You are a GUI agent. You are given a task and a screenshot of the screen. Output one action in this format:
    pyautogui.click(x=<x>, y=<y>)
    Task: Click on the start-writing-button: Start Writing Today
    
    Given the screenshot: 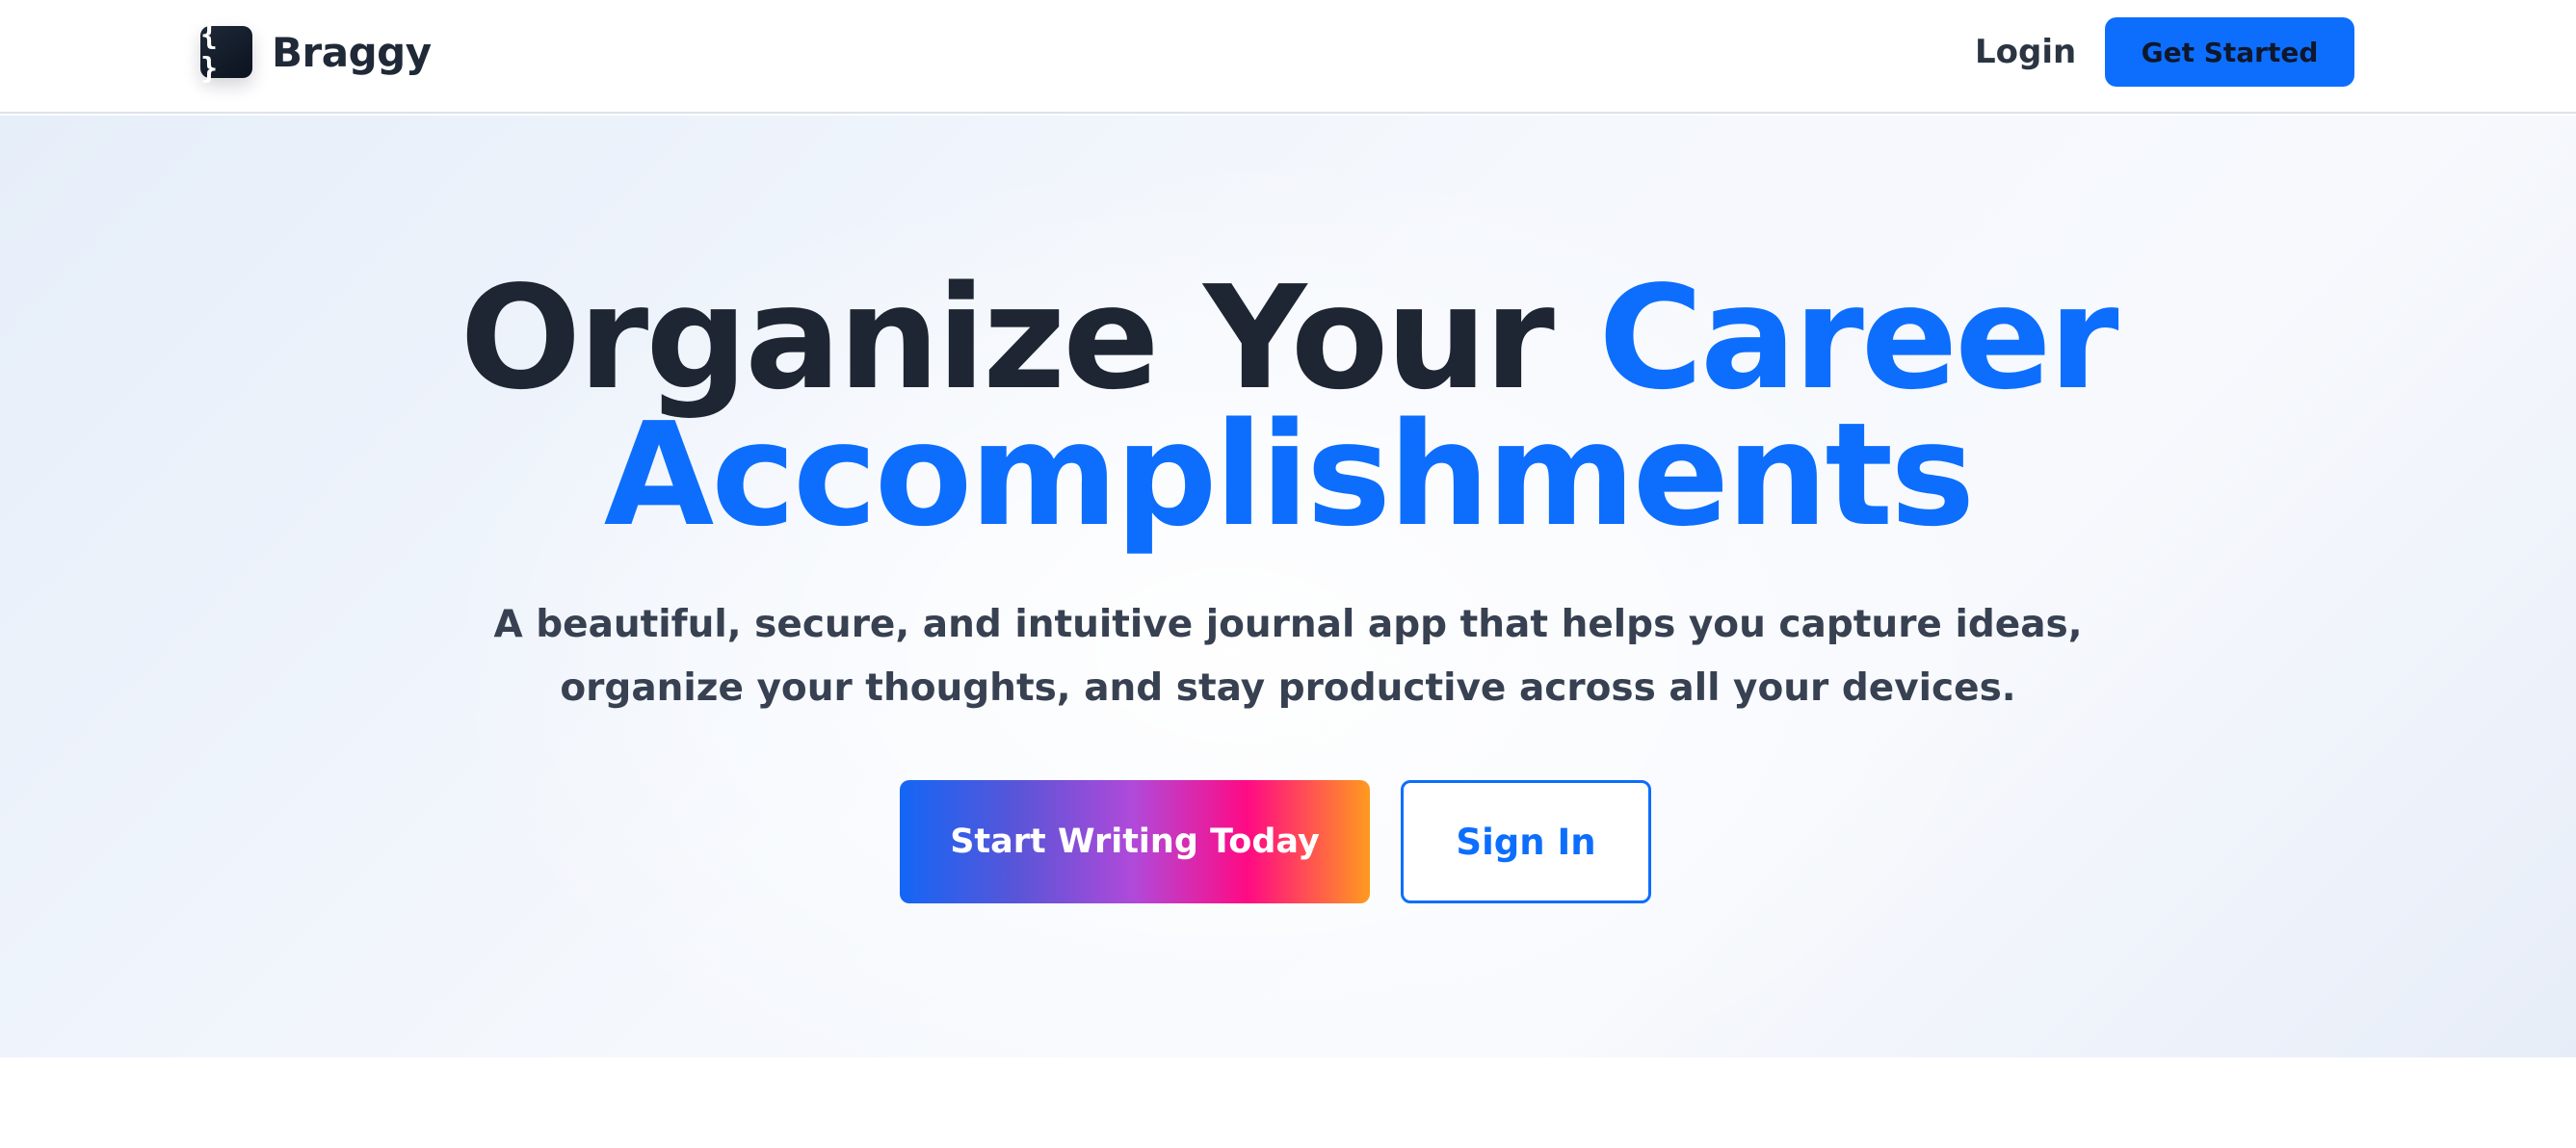 What is the action you would take?
    pyautogui.click(x=1135, y=841)
    